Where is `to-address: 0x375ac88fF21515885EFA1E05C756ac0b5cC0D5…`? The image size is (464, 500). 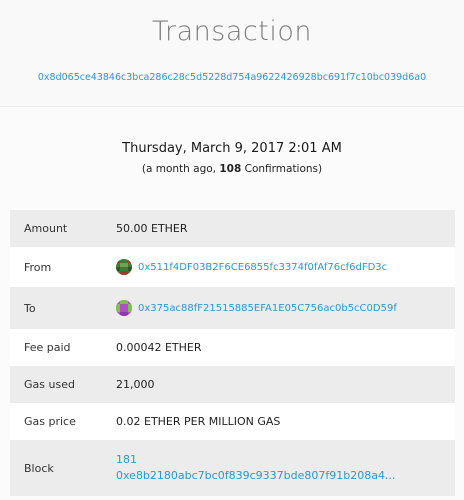
to-address: 0x375ac88fF21515885EFA1E05C756ac0b5cC0D5… is located at coordinates (285, 308).